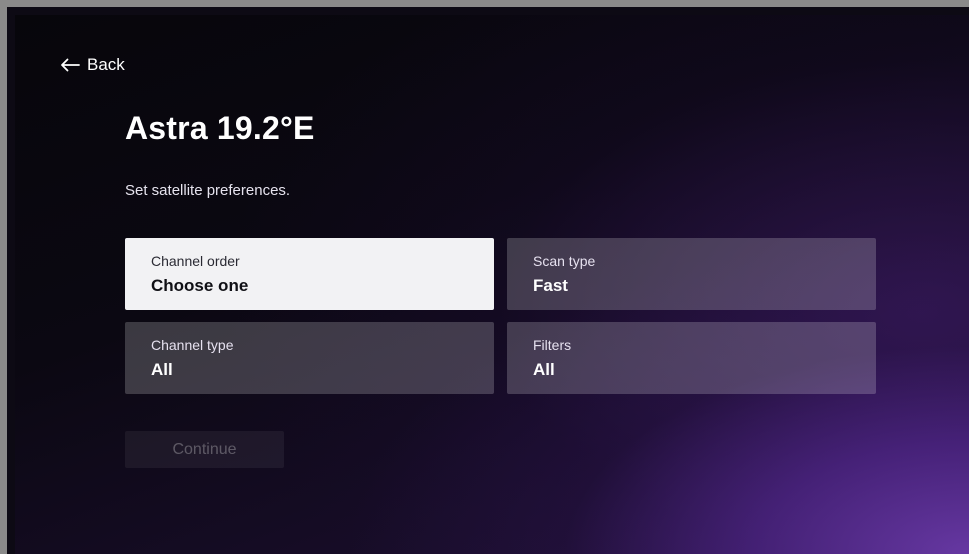 Image resolution: width=969 pixels, height=554 pixels. Describe the element at coordinates (691, 274) in the screenshot. I see `scan-type-tile: Scan type Fast` at that location.